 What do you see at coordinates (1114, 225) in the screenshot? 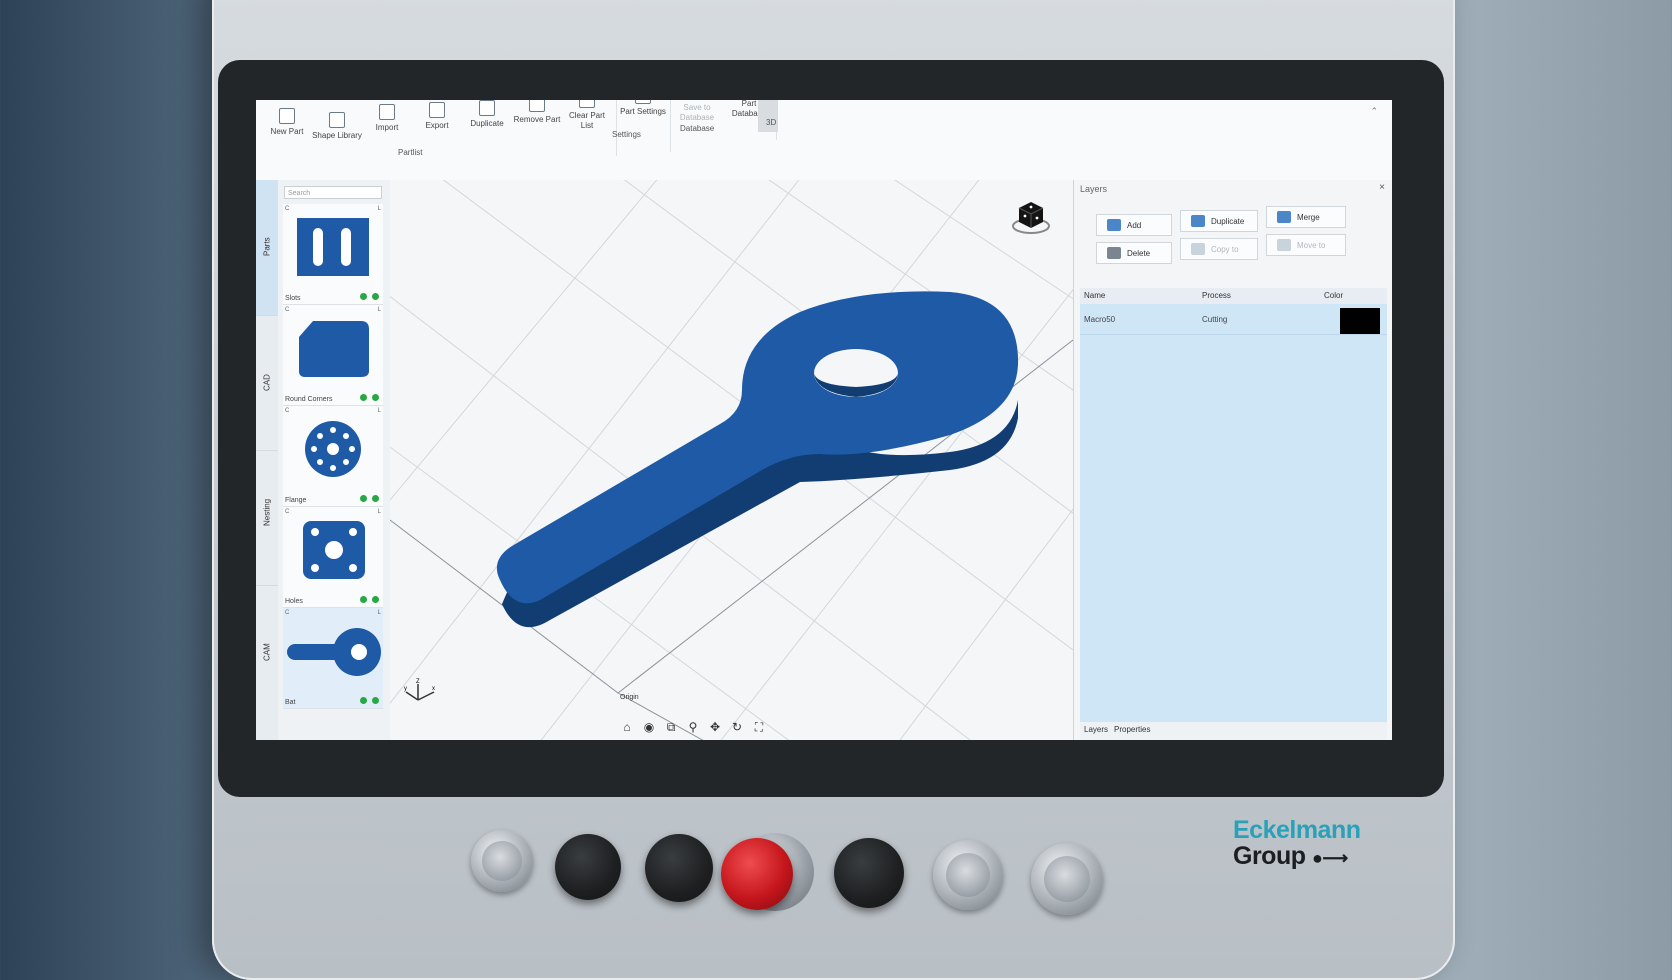
I see `add-icon` at bounding box center [1114, 225].